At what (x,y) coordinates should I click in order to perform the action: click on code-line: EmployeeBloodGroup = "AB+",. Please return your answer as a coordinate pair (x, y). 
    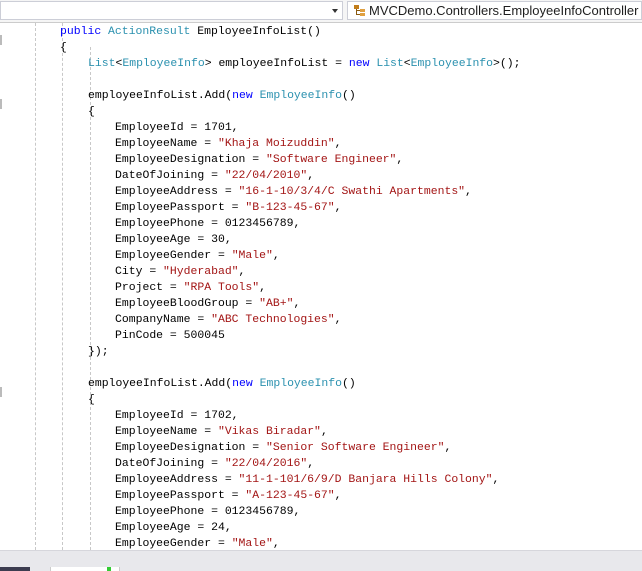
    Looking at the image, I should click on (207, 304).